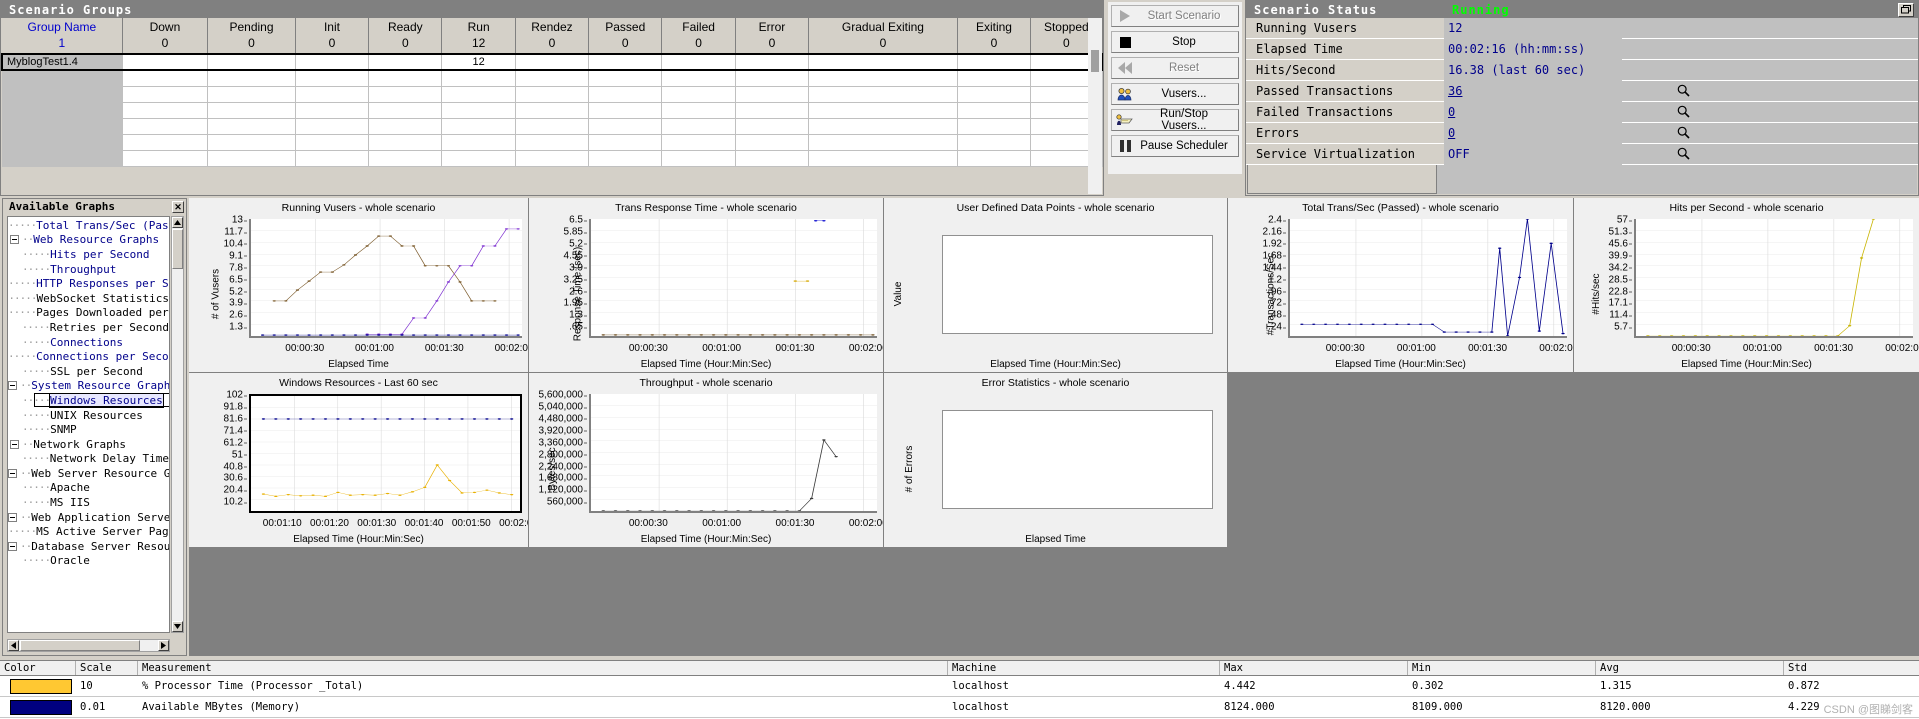 The width and height of the screenshot is (1919, 719). Describe the element at coordinates (88, 531) in the screenshot. I see `tree-item-ms-active-server-pages: ····· MS Active Server Pages` at that location.